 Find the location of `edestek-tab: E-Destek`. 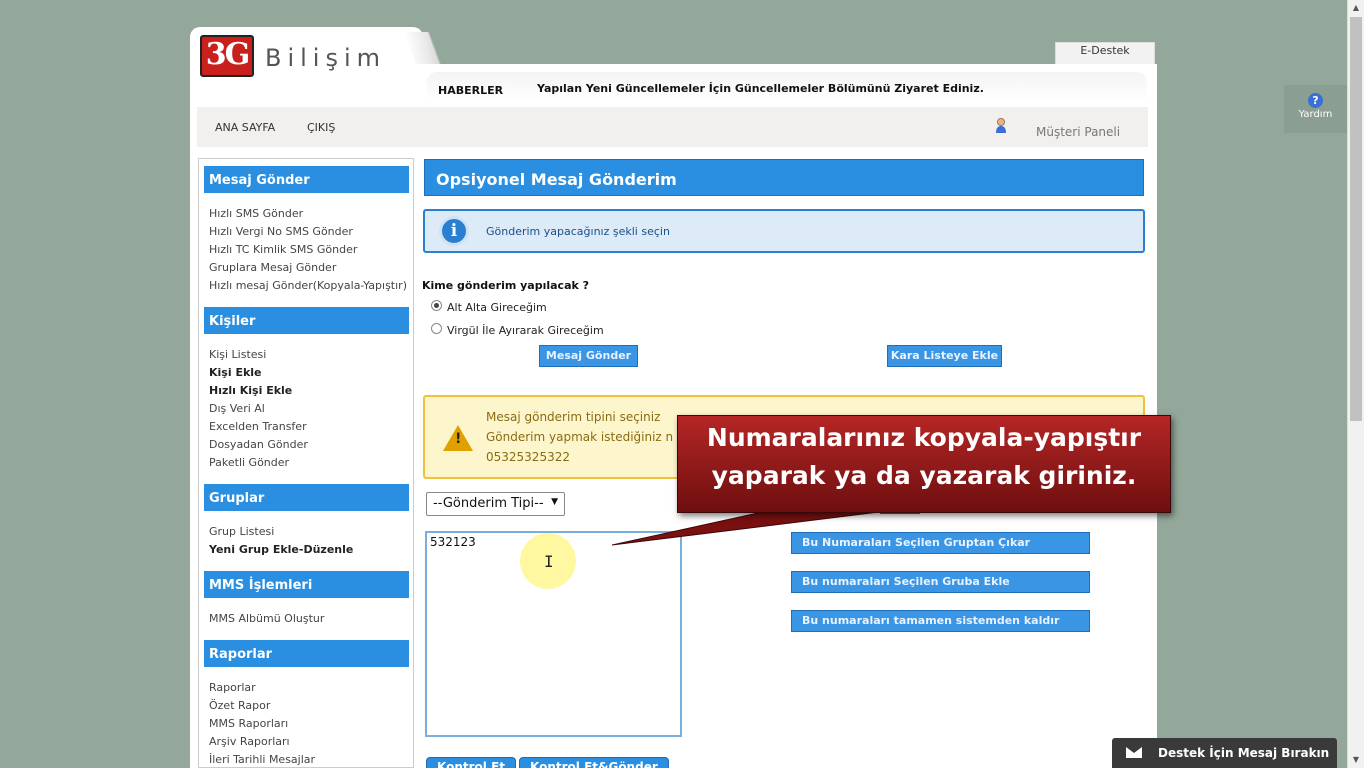

edestek-tab: E-Destek is located at coordinates (1105, 53).